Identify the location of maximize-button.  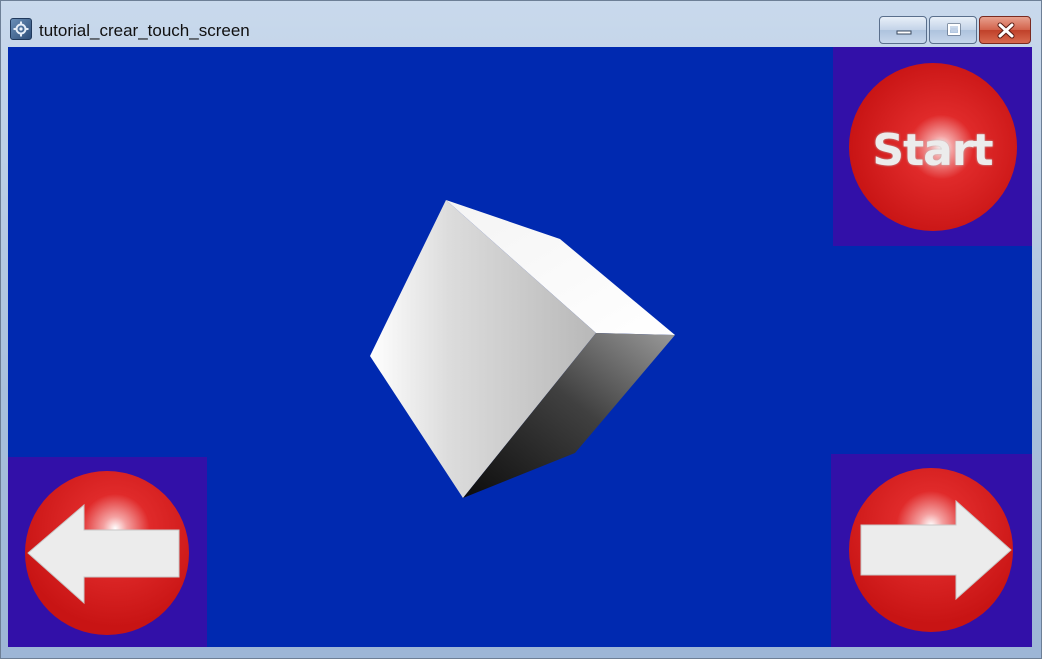
(953, 30).